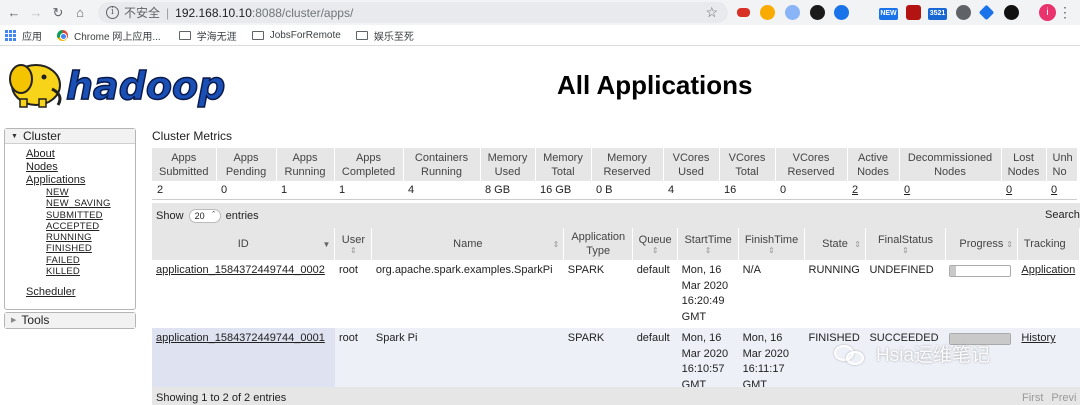  Describe the element at coordinates (747, 190) in the screenshot. I see `metric-value: 16` at that location.